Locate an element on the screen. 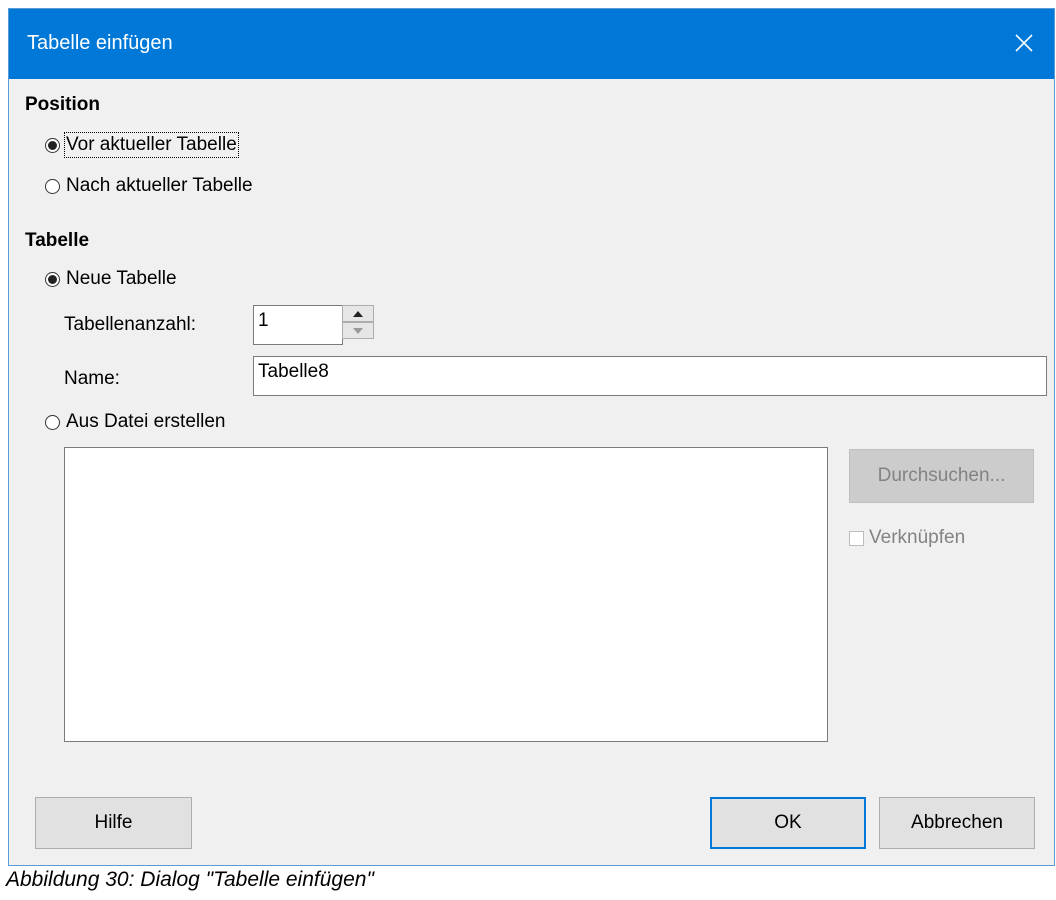 The image size is (1056, 900). radio-from-file: Aus Datei erstellen is located at coordinates (135, 422).